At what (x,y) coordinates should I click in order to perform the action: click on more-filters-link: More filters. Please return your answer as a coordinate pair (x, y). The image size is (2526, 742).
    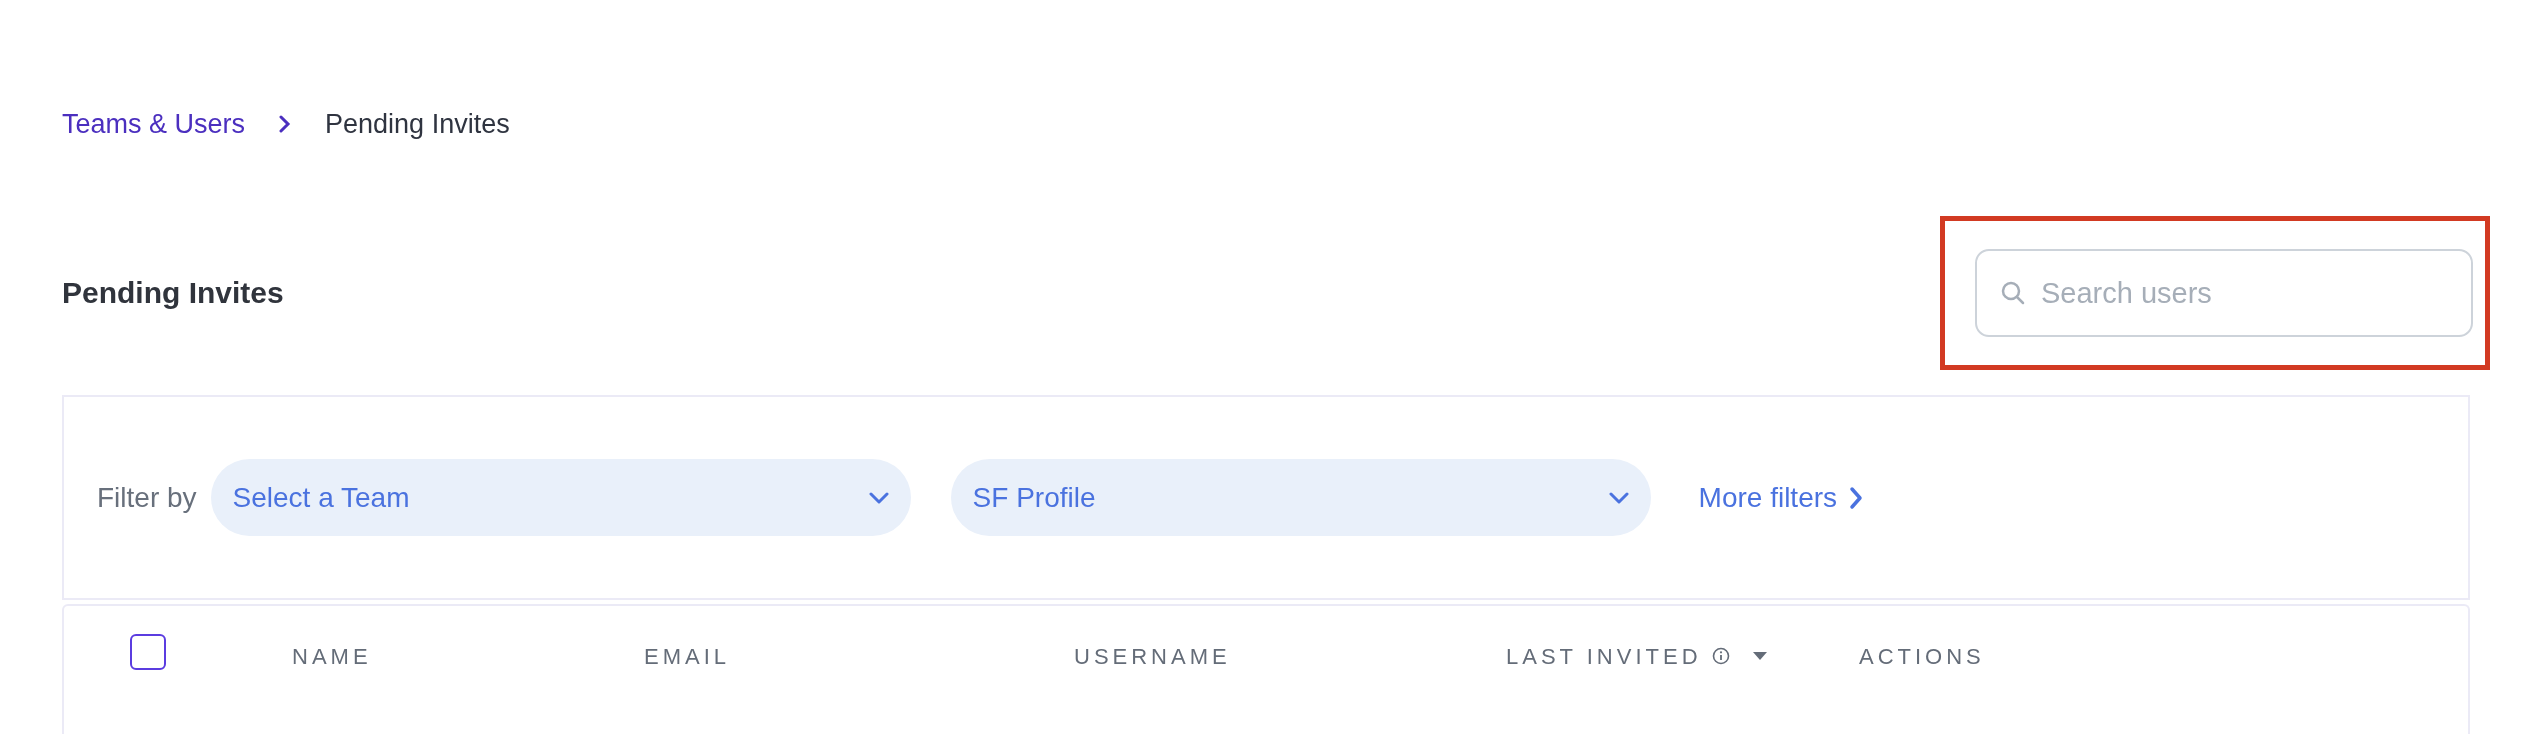
    Looking at the image, I should click on (1781, 497).